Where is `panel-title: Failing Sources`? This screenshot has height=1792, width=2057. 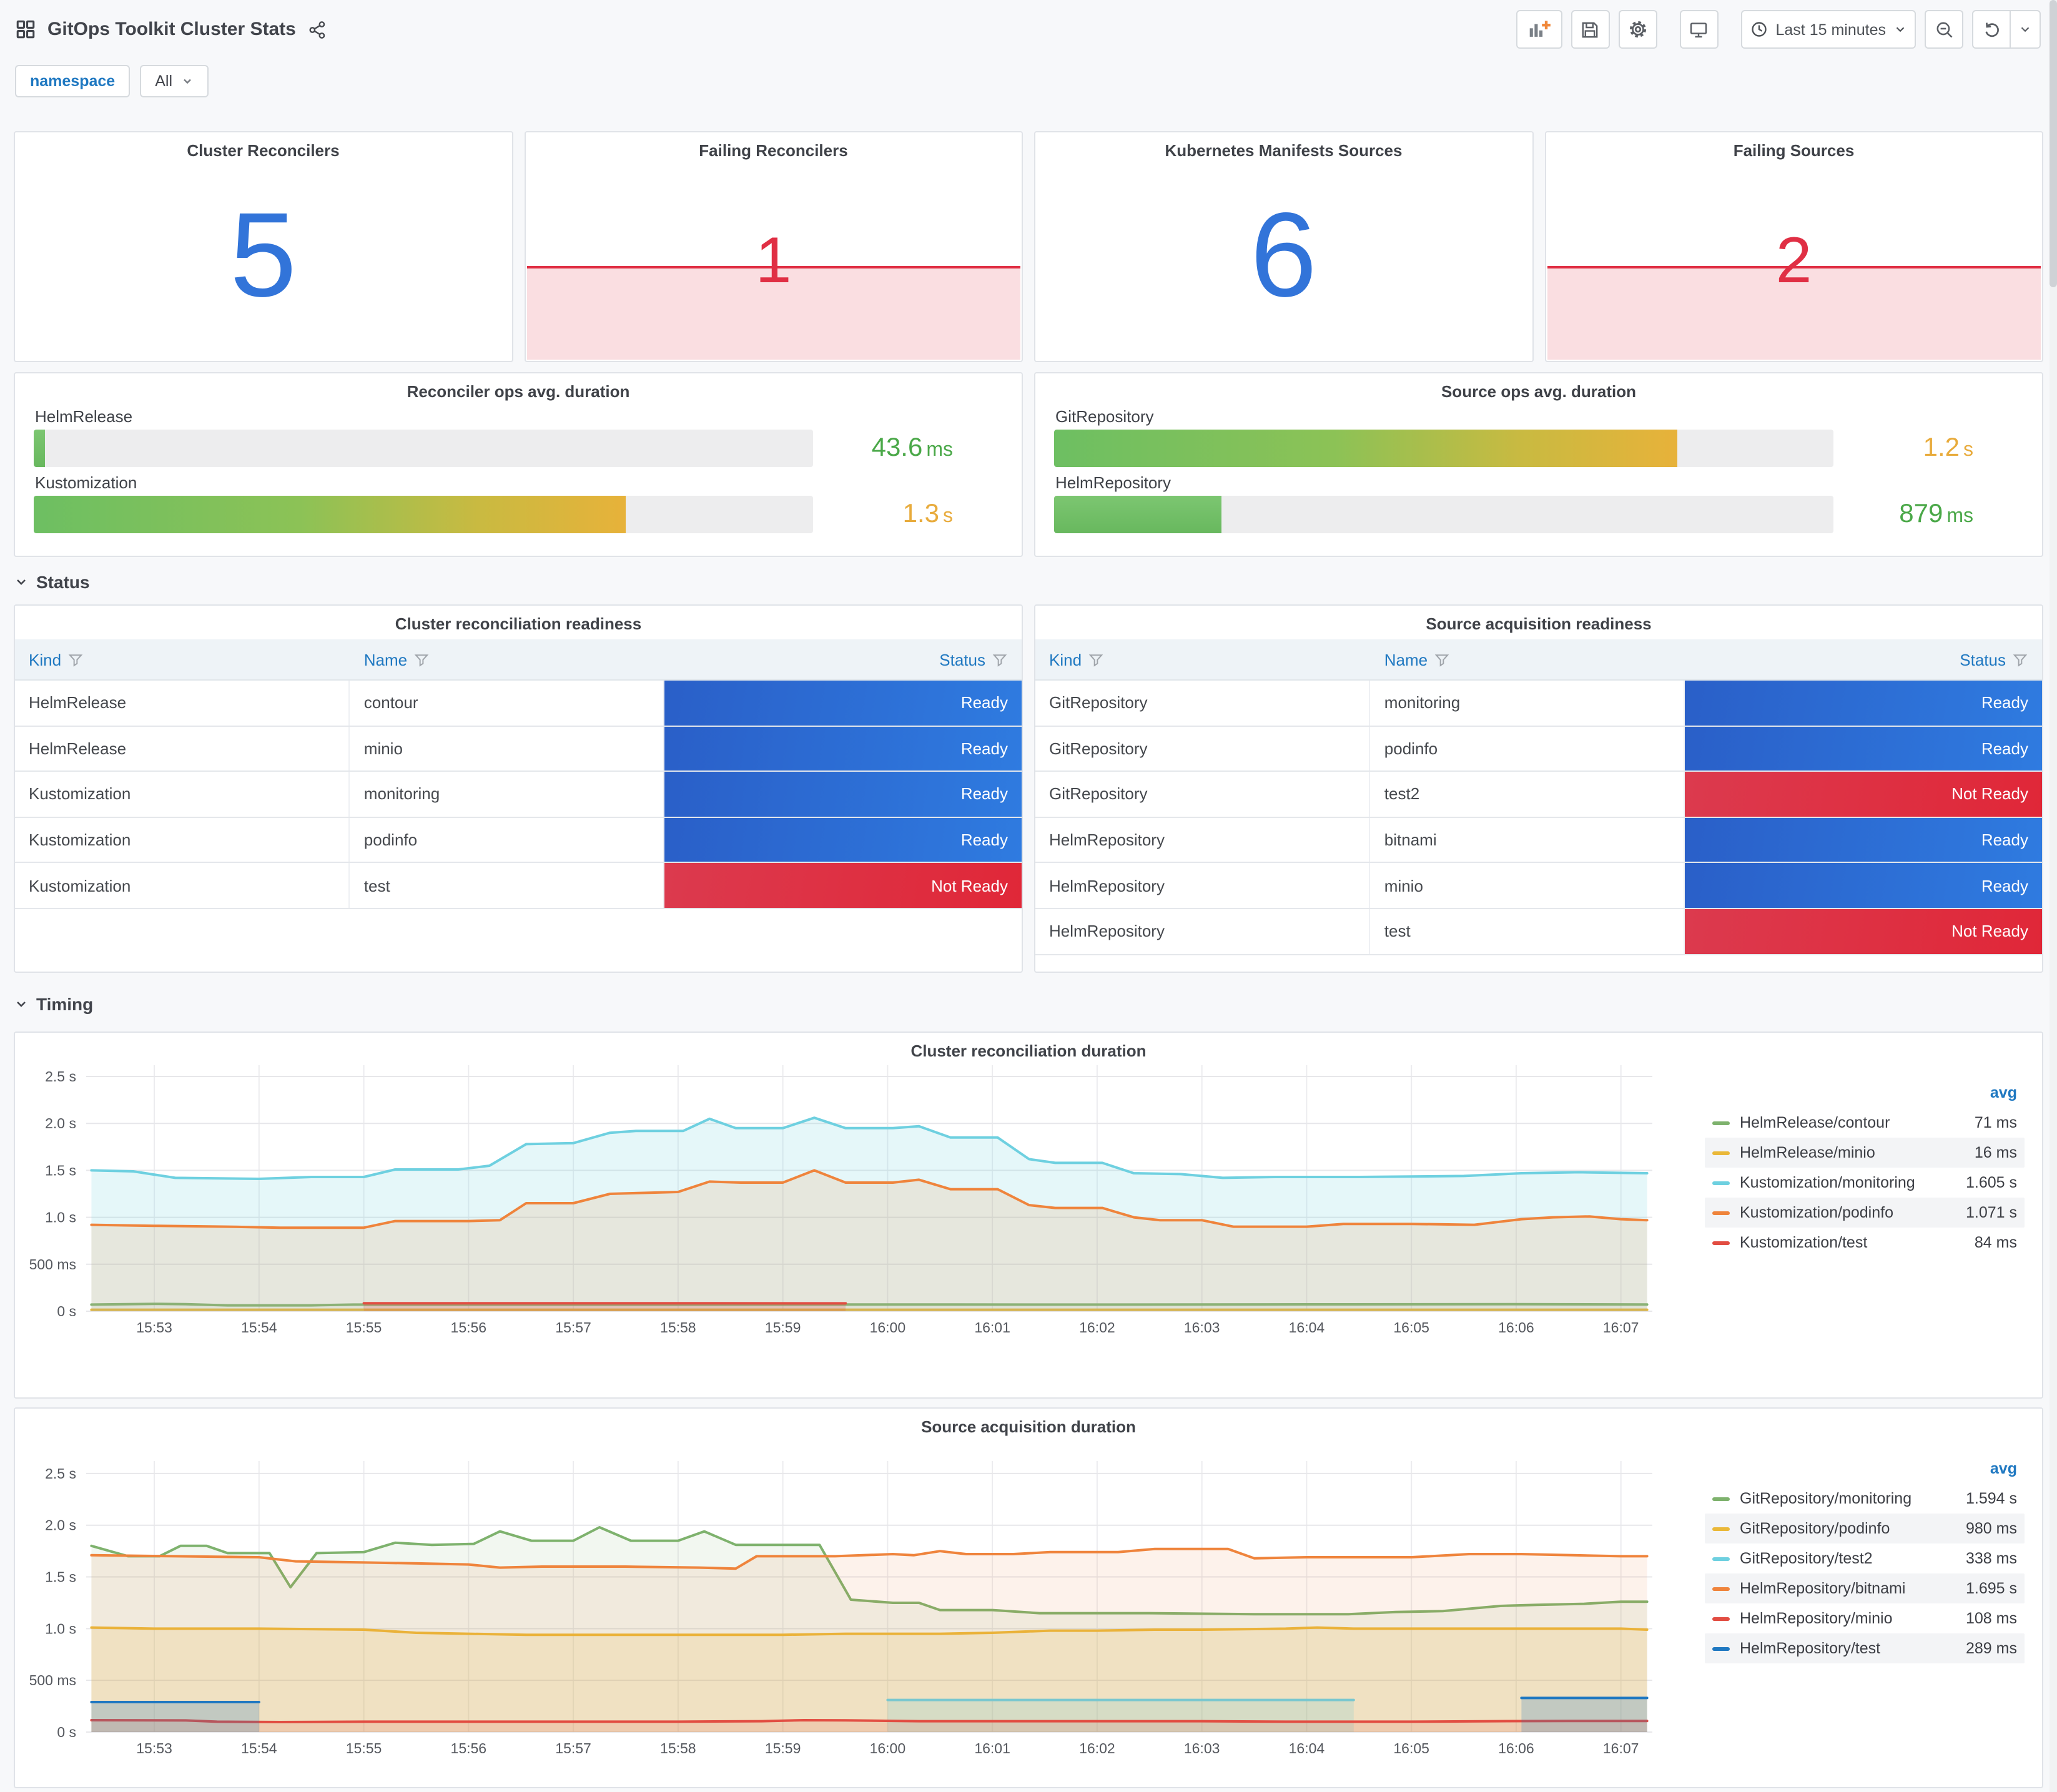
panel-title: Failing Sources is located at coordinates (1794, 146).